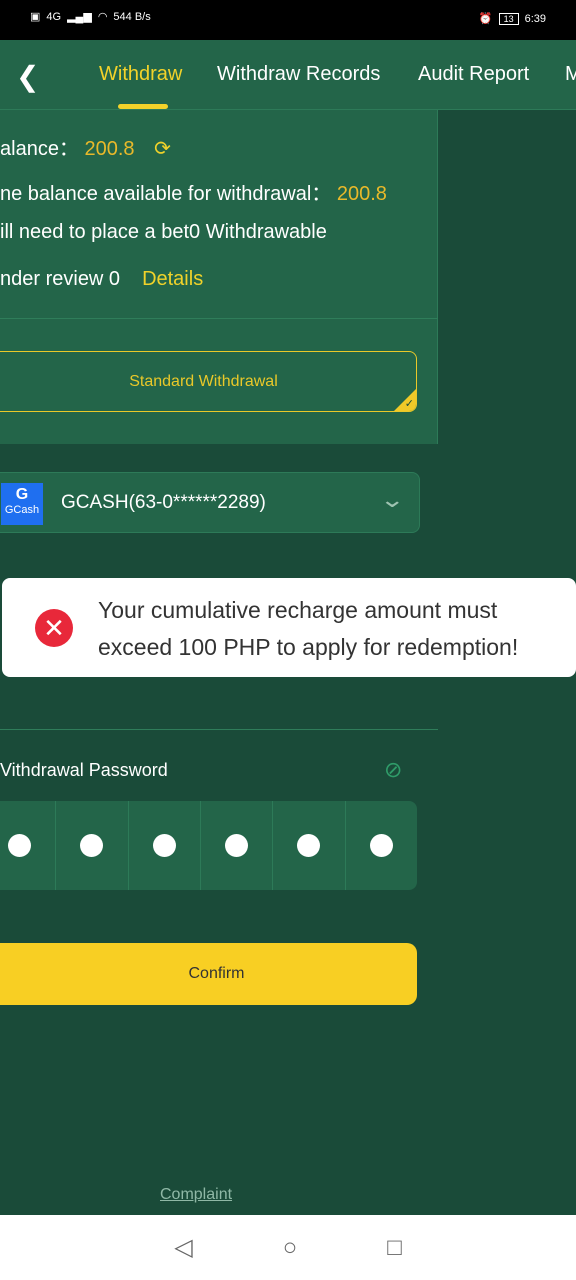 This screenshot has height=1280, width=576. What do you see at coordinates (132, 16) in the screenshot?
I see `net-speed: 544 B/s` at bounding box center [132, 16].